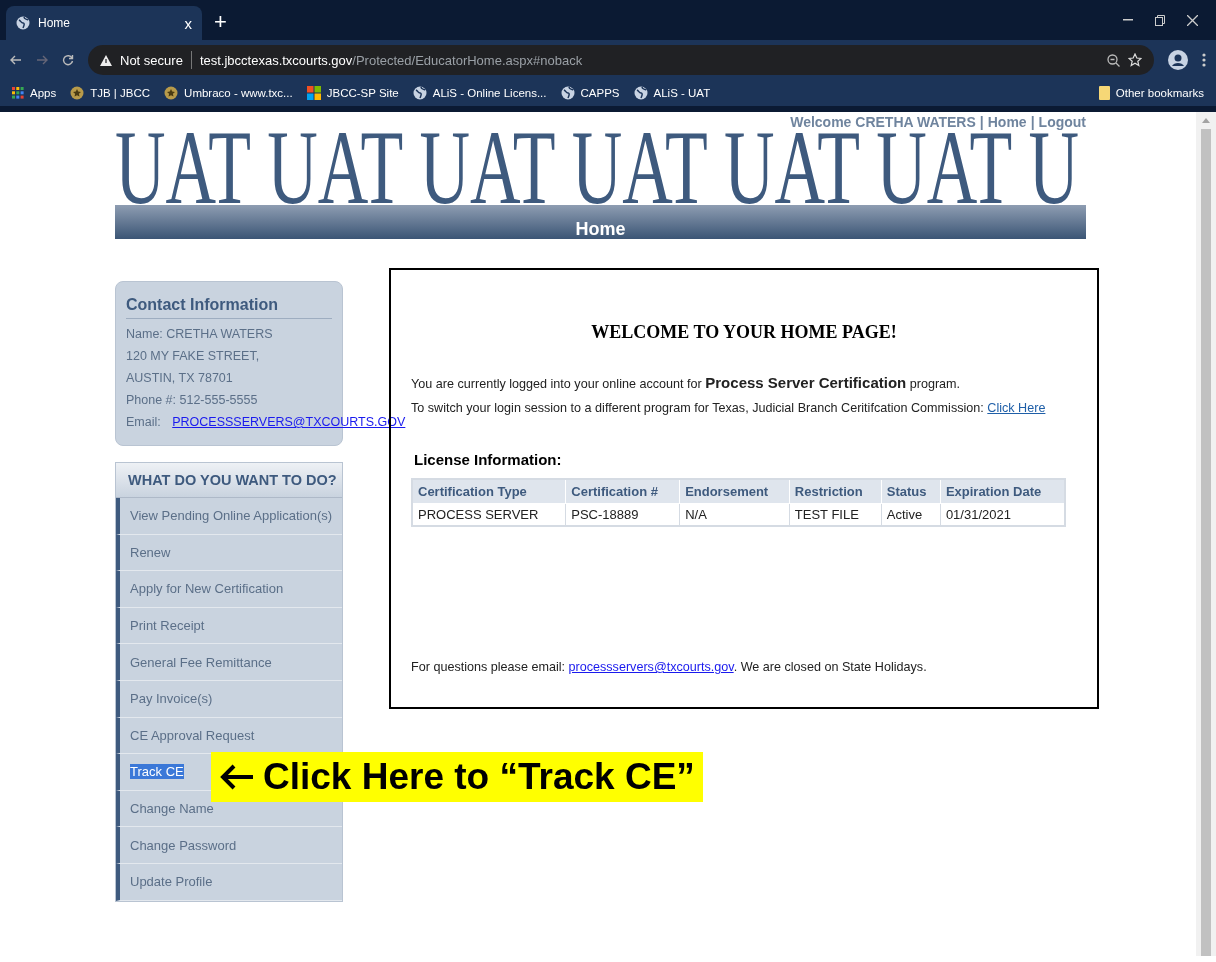 This screenshot has width=1216, height=962. I want to click on page-title: Home, so click(600, 229).